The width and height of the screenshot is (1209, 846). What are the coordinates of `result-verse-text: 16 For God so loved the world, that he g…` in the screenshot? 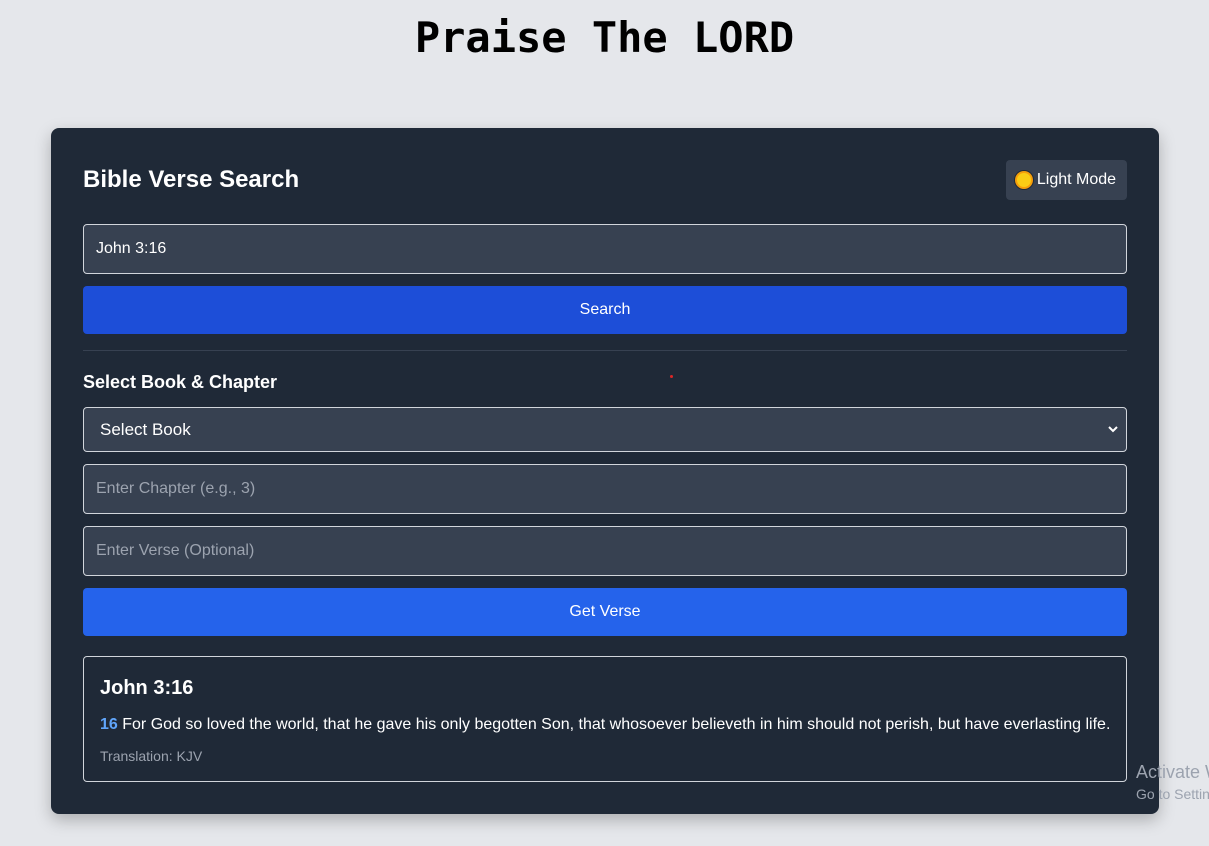 It's located at (605, 725).